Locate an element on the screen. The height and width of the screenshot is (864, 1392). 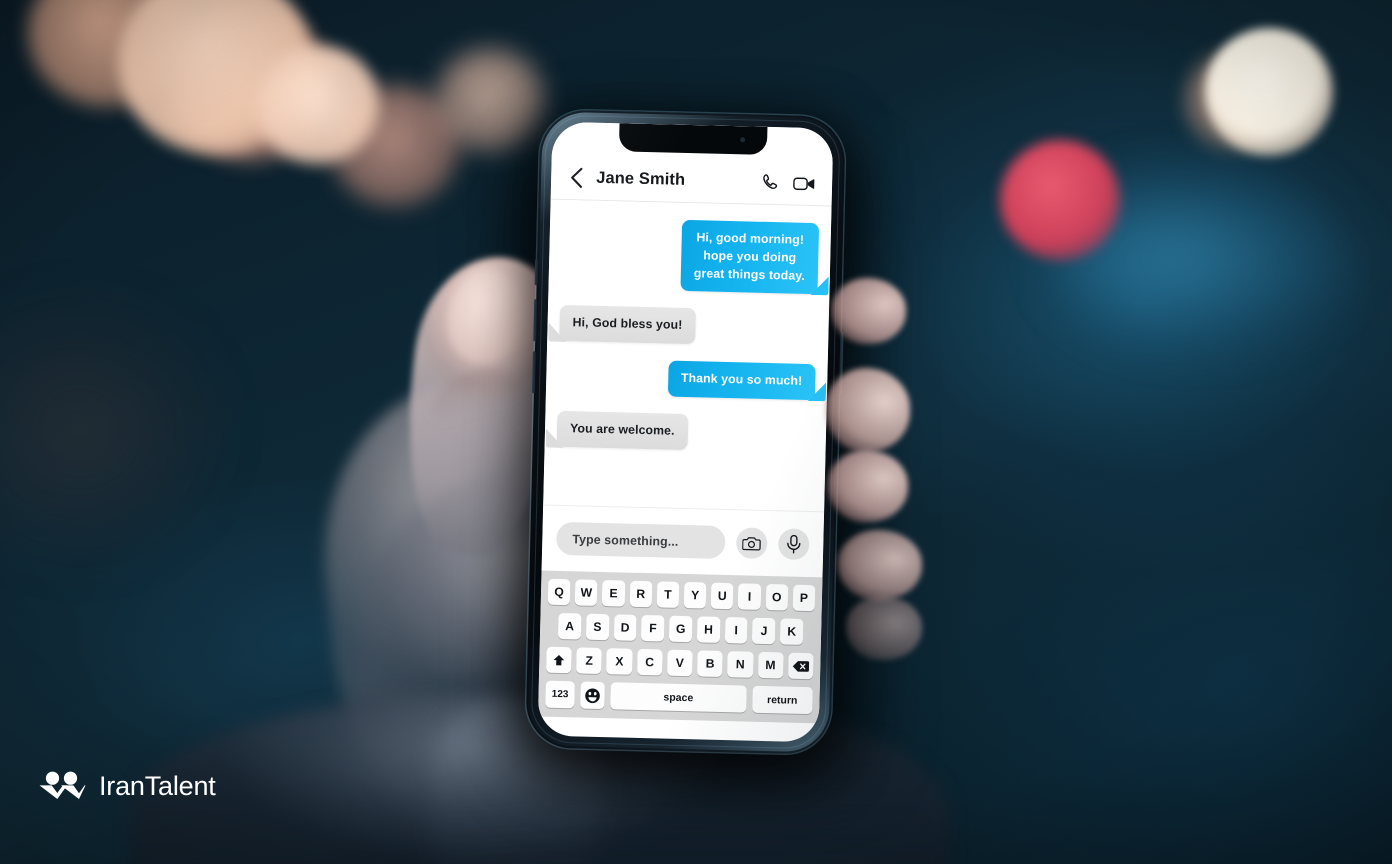
key-i2: I is located at coordinates (736, 630).